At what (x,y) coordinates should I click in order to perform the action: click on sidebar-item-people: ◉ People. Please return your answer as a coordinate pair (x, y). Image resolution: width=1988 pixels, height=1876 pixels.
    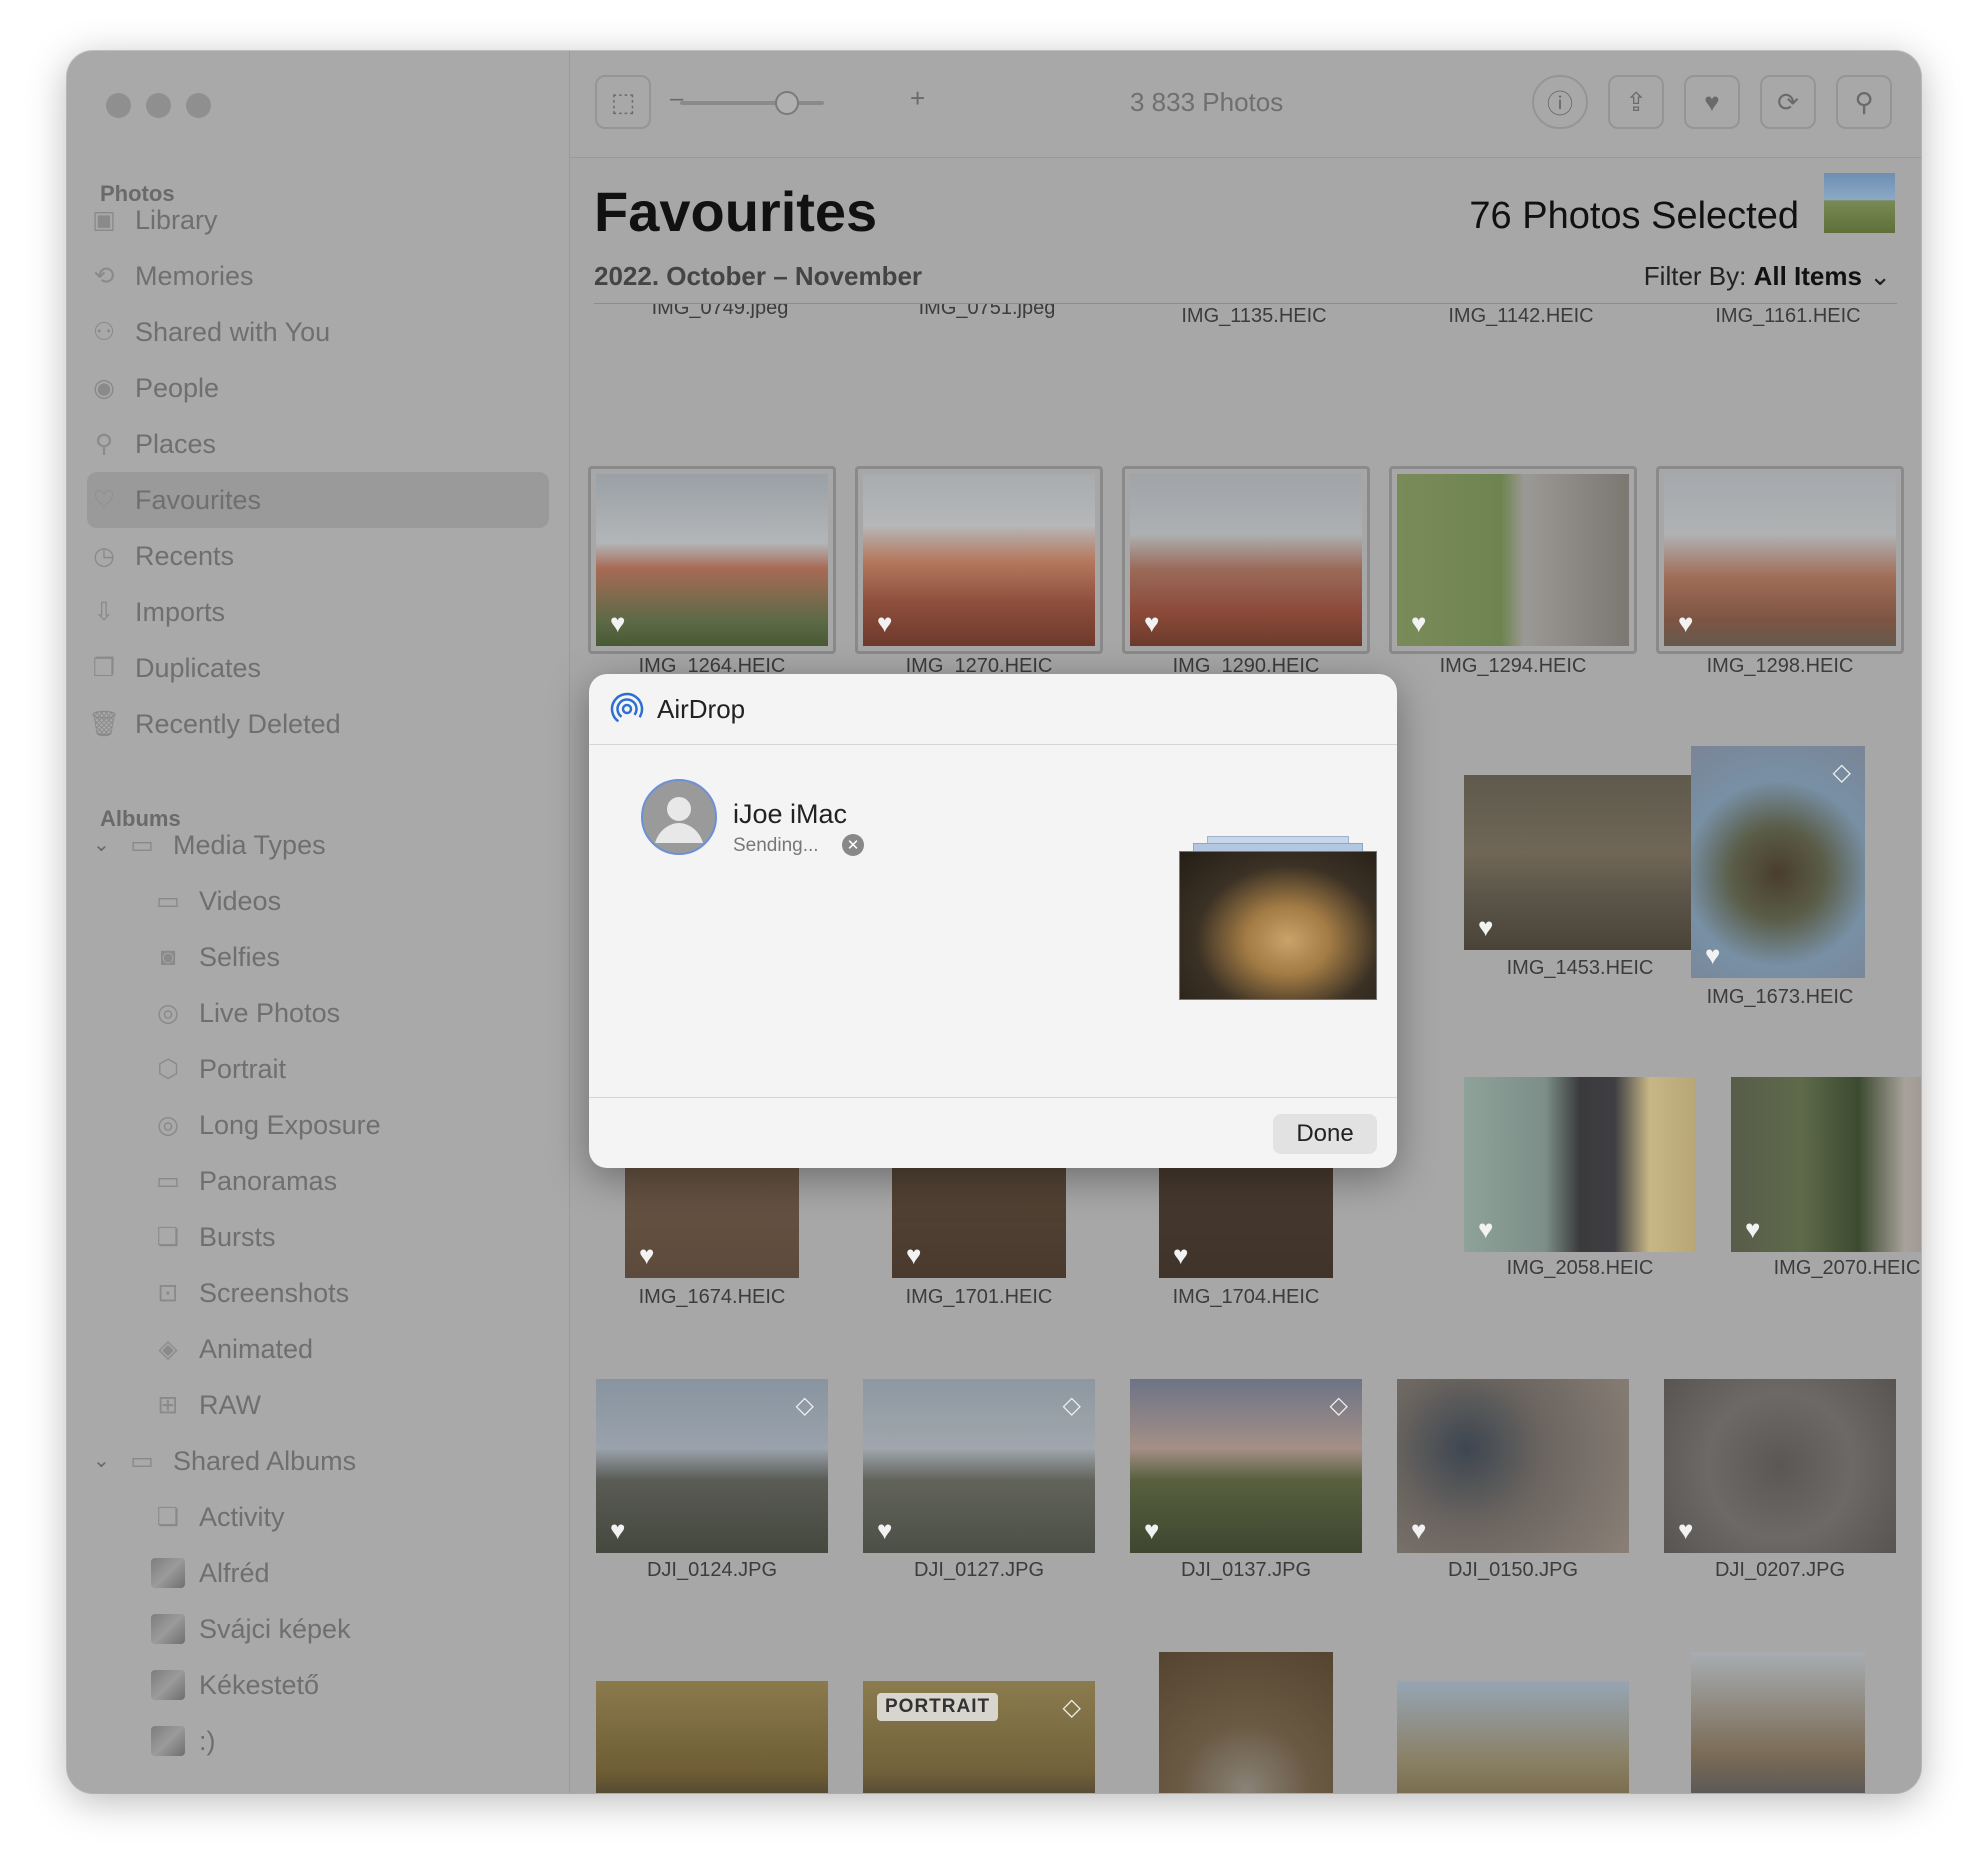
    Looking at the image, I should click on (318, 388).